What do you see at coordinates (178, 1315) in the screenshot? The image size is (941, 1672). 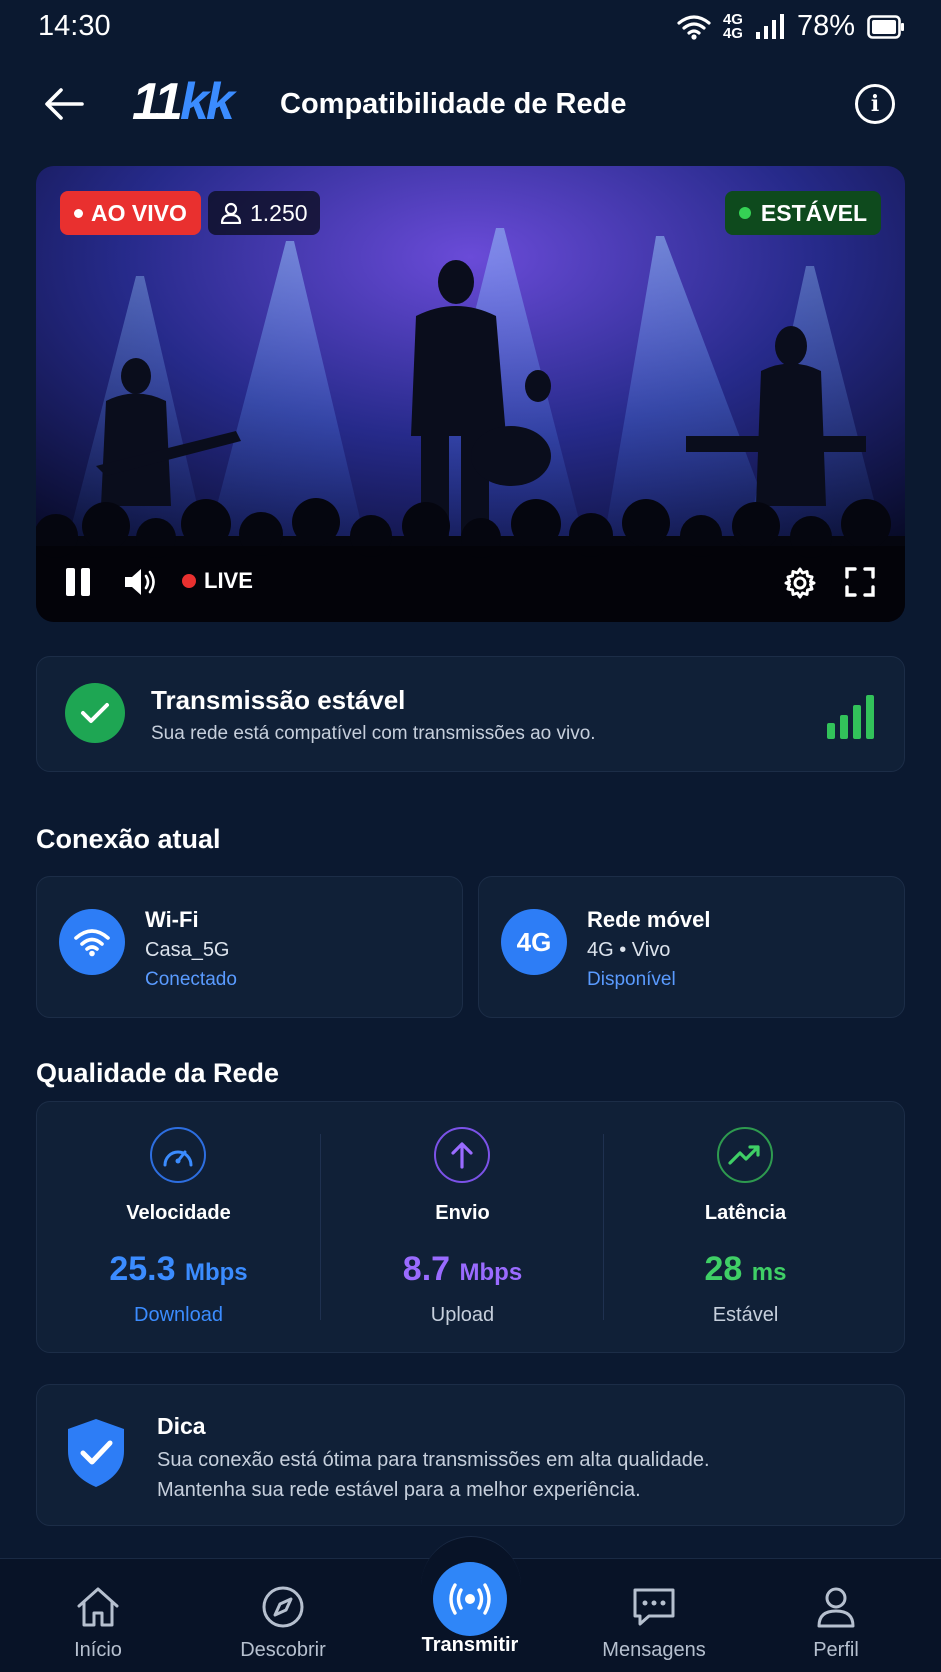 I see `speed-sublabel: Download` at bounding box center [178, 1315].